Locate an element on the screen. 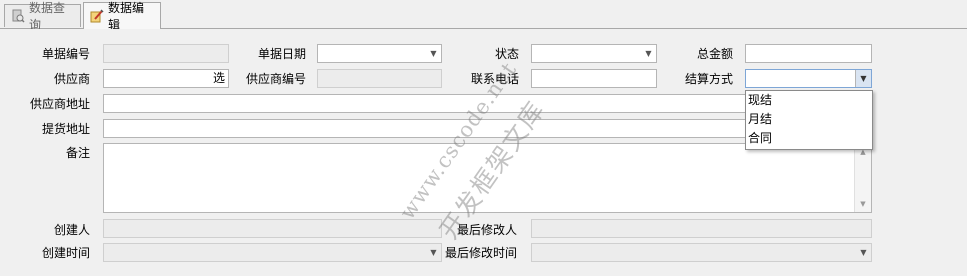 Image resolution: width=967 pixels, height=276 pixels. supplier-code-label: 供应商编号 is located at coordinates (275, 79).